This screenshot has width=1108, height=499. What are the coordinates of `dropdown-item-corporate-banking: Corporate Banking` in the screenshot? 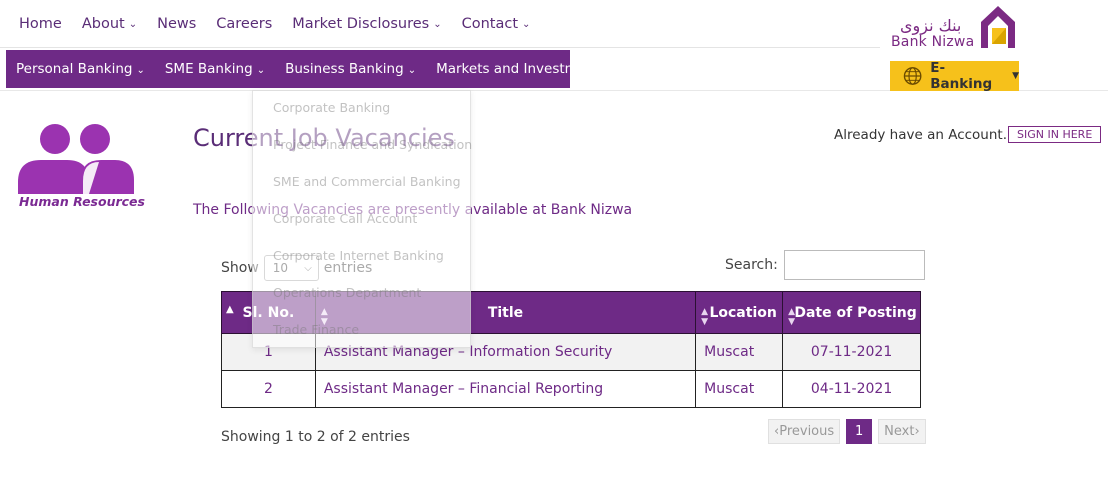 It's located at (331, 107).